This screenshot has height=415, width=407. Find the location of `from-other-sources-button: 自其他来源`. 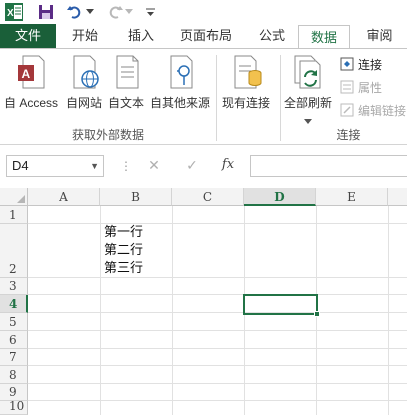

from-other-sources-button: 自其他来源 is located at coordinates (180, 84).